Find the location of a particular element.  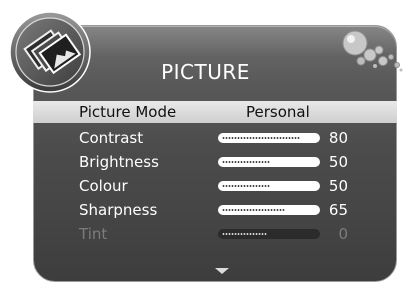

bubbles-icon is located at coordinates (372, 51).